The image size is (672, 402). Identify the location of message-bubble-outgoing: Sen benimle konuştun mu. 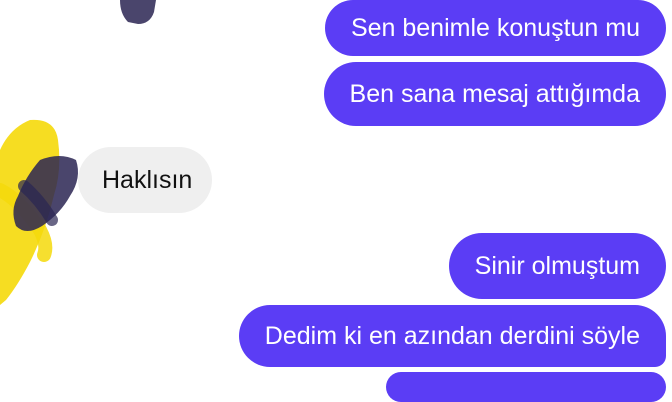
(495, 28).